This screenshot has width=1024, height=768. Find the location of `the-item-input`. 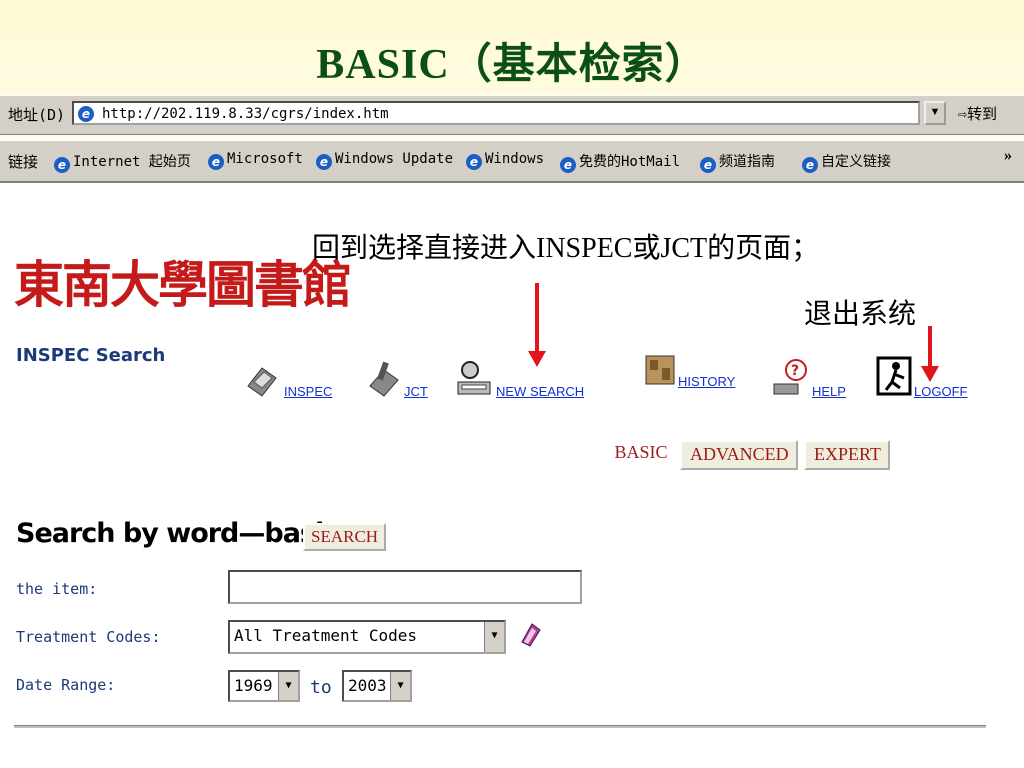

the-item-input is located at coordinates (405, 587).